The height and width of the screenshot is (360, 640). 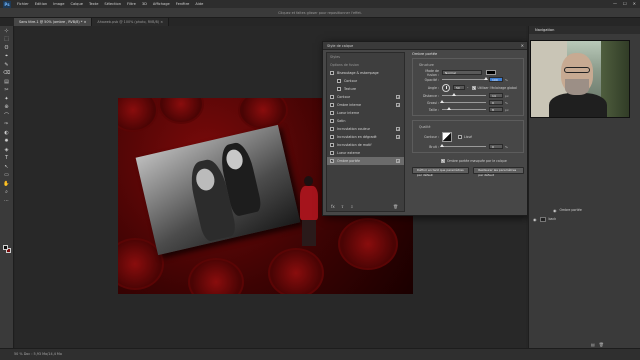 What do you see at coordinates (7, 184) in the screenshot?
I see `hand-tool-icon: ✋` at bounding box center [7, 184].